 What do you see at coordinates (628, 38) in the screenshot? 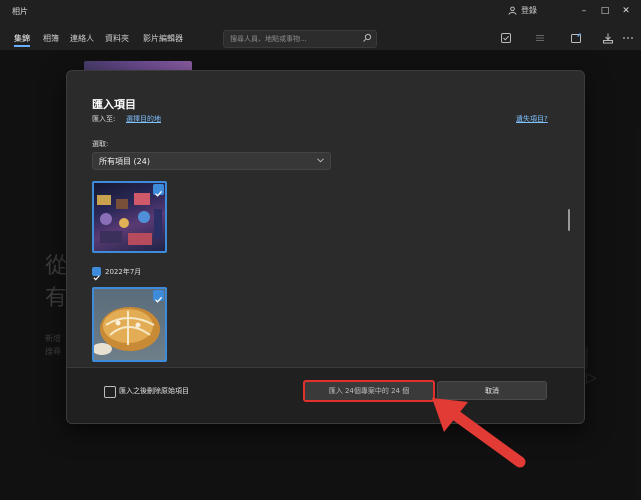
I see `more-options-icon` at bounding box center [628, 38].